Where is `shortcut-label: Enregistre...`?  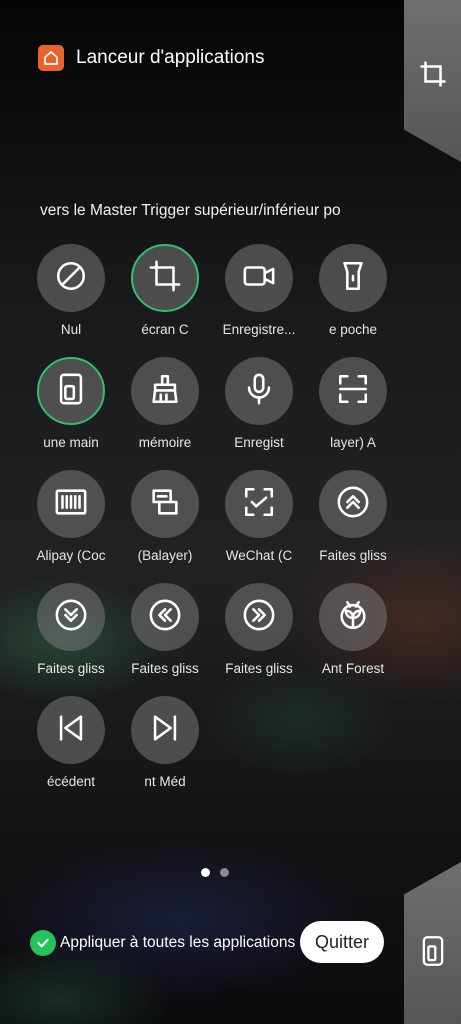 shortcut-label: Enregistre... is located at coordinates (259, 329).